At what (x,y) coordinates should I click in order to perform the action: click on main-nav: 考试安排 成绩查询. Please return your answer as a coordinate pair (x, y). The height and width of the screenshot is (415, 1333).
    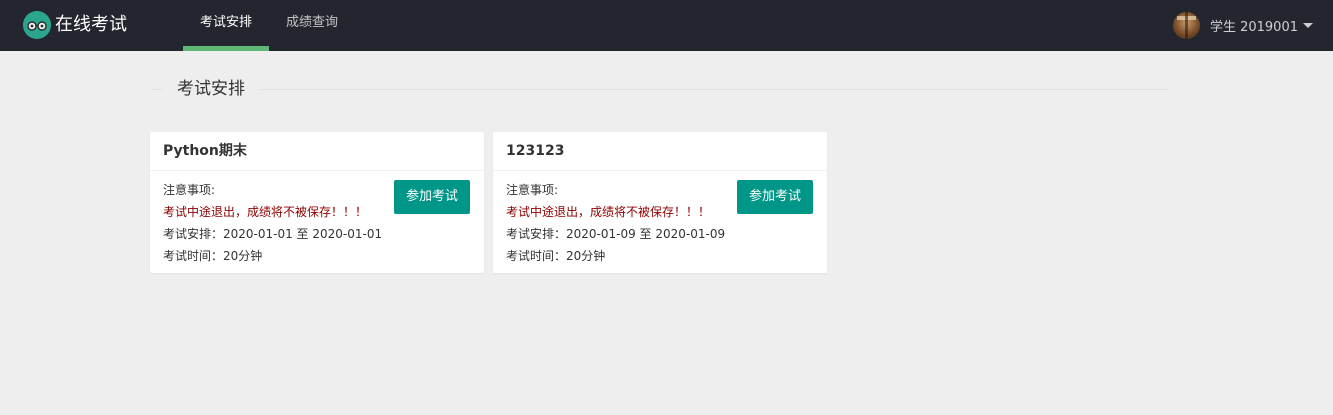
    Looking at the image, I should click on (269, 25).